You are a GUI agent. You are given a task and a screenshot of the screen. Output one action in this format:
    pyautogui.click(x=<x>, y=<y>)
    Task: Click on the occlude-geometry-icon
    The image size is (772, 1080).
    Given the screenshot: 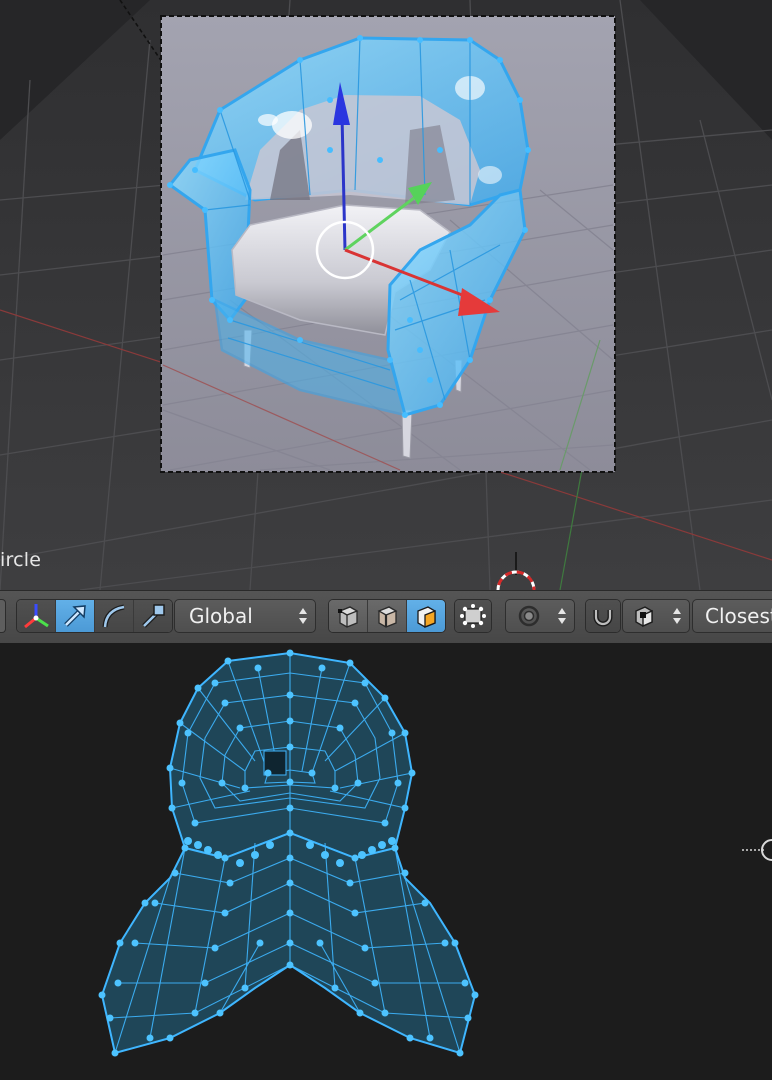 What is the action you would take?
    pyautogui.click(x=473, y=616)
    